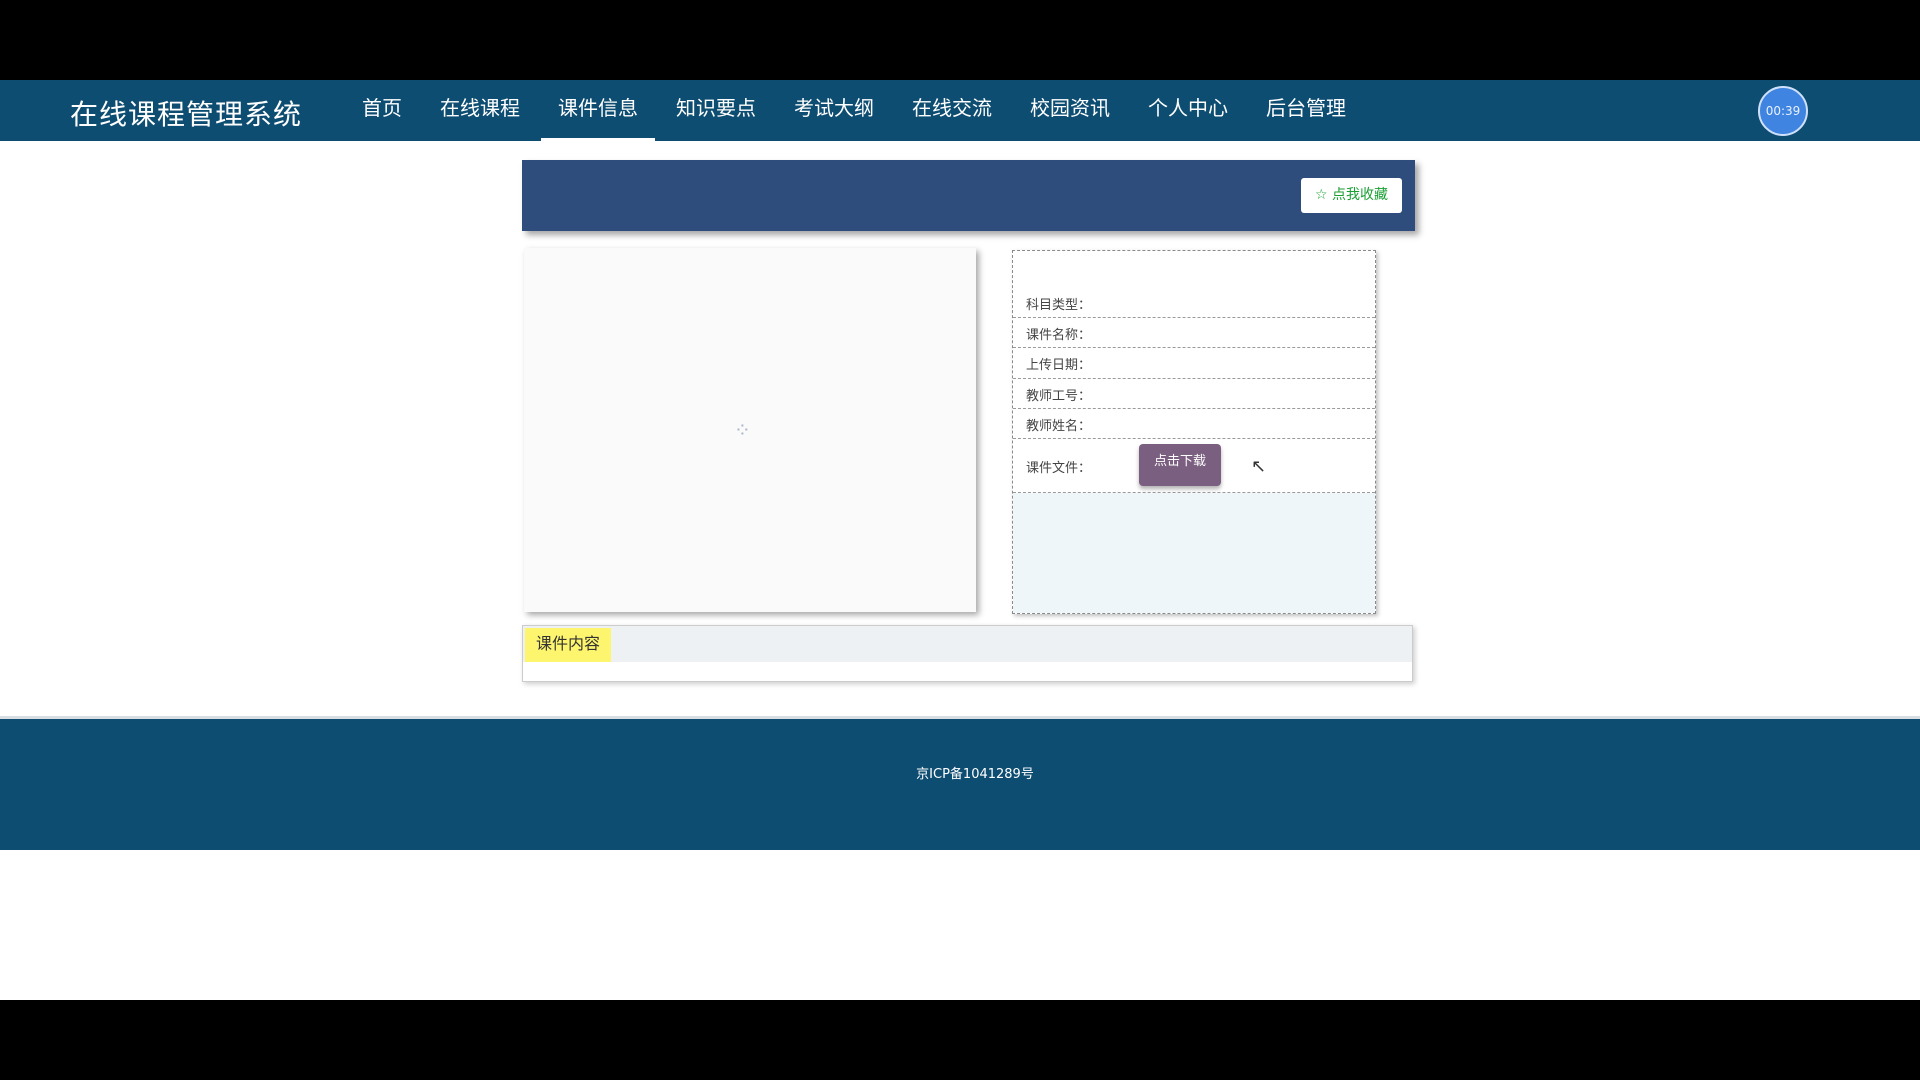  What do you see at coordinates (1059, 426) in the screenshot?
I see `teacher-name-label: 教师姓名：` at bounding box center [1059, 426].